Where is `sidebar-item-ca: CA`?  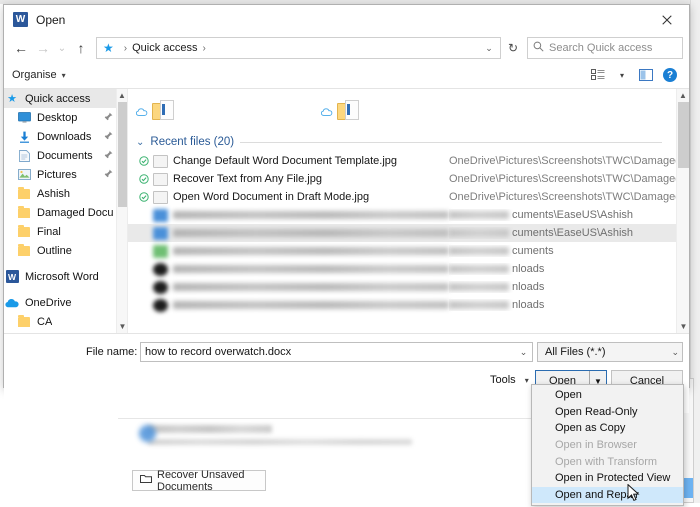
sidebar-item-ca: CA is located at coordinates (65, 321).